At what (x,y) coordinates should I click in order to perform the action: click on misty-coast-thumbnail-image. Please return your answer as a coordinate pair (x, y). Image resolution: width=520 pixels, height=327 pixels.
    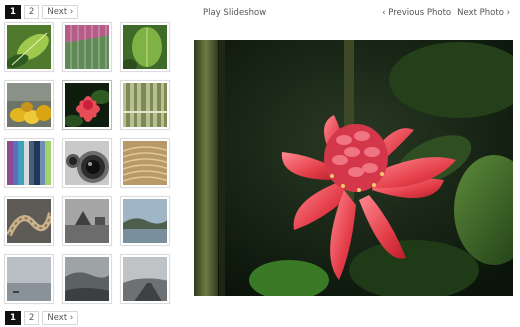
    Looking at the image, I should click on (87, 279).